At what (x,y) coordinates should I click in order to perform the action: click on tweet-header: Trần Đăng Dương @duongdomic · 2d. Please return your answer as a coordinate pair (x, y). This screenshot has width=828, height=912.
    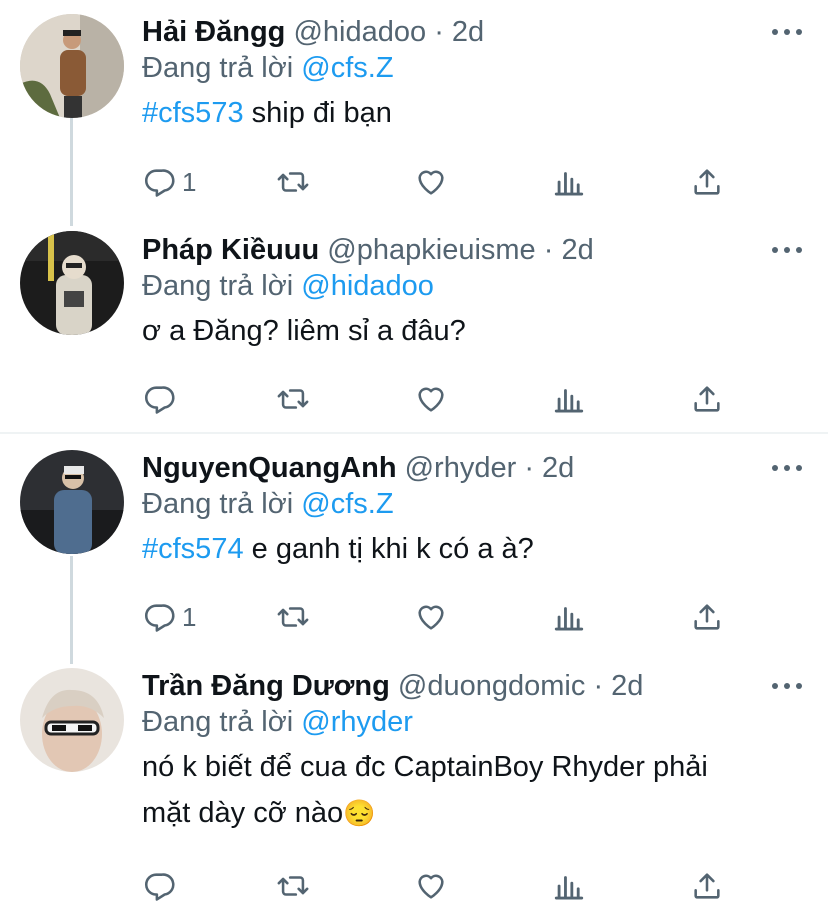
    Looking at the image, I should click on (465, 686).